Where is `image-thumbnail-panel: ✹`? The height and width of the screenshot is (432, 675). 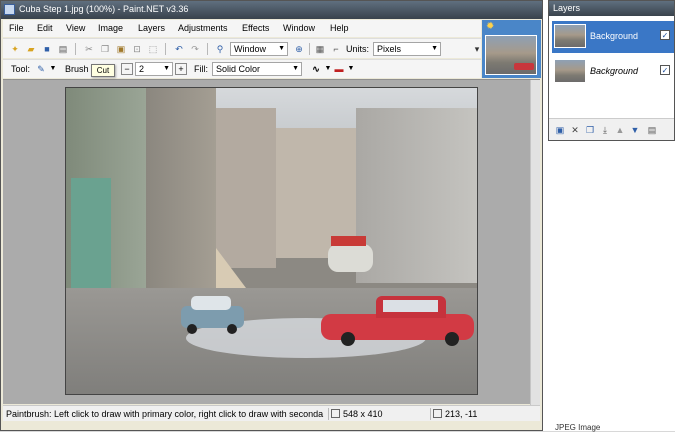
image-thumbnail-panel: ✹ is located at coordinates (511, 49).